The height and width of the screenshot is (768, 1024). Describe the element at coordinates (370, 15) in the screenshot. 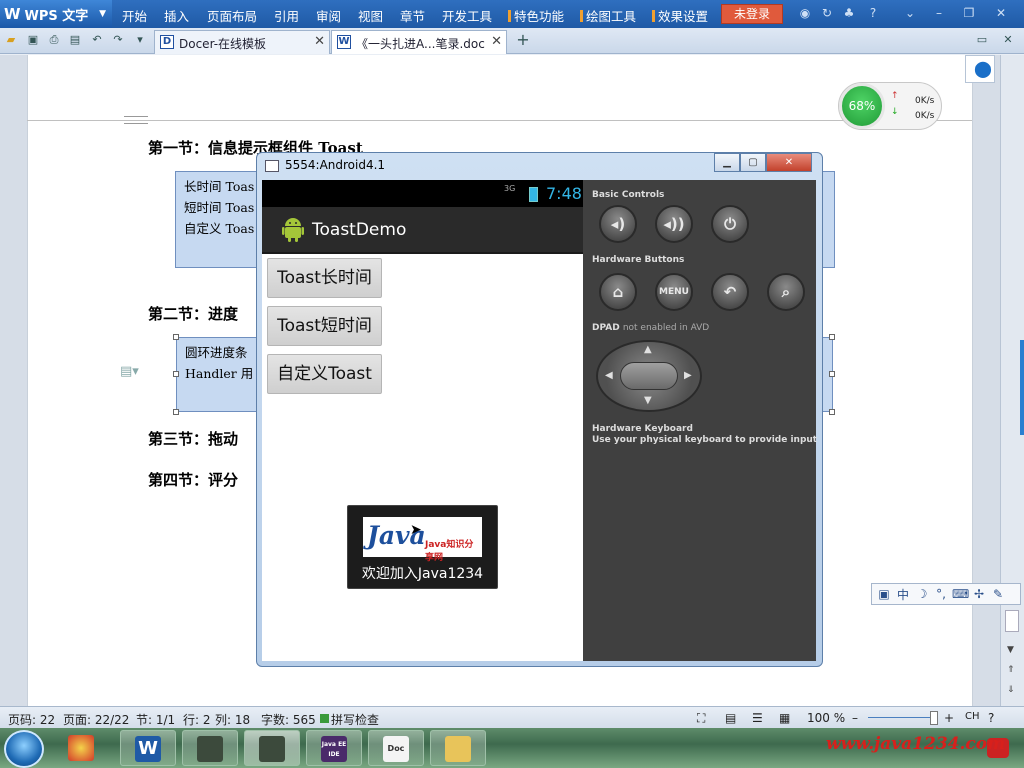

I see `menu-view: 视图` at that location.